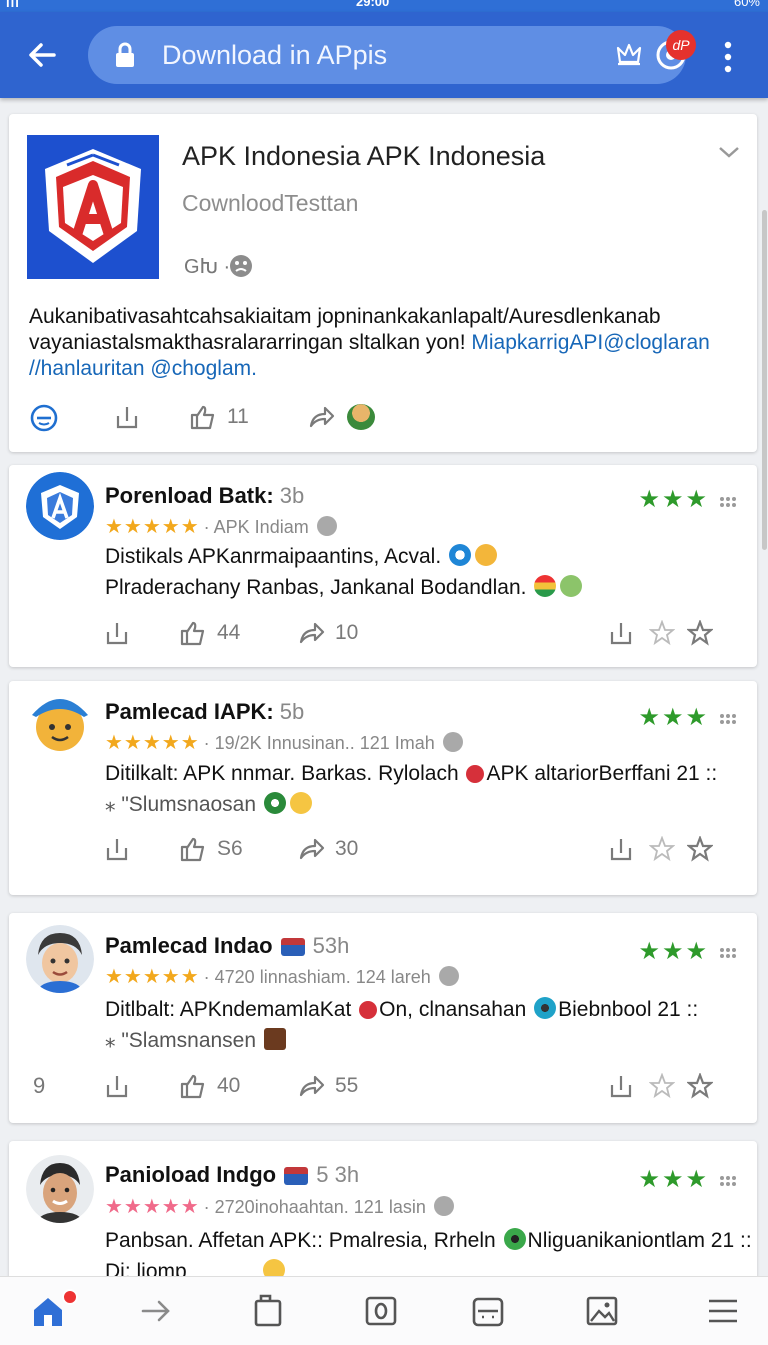 The image size is (768, 1345). Describe the element at coordinates (44, 418) in the screenshot. I see `smile-react-icon` at that location.